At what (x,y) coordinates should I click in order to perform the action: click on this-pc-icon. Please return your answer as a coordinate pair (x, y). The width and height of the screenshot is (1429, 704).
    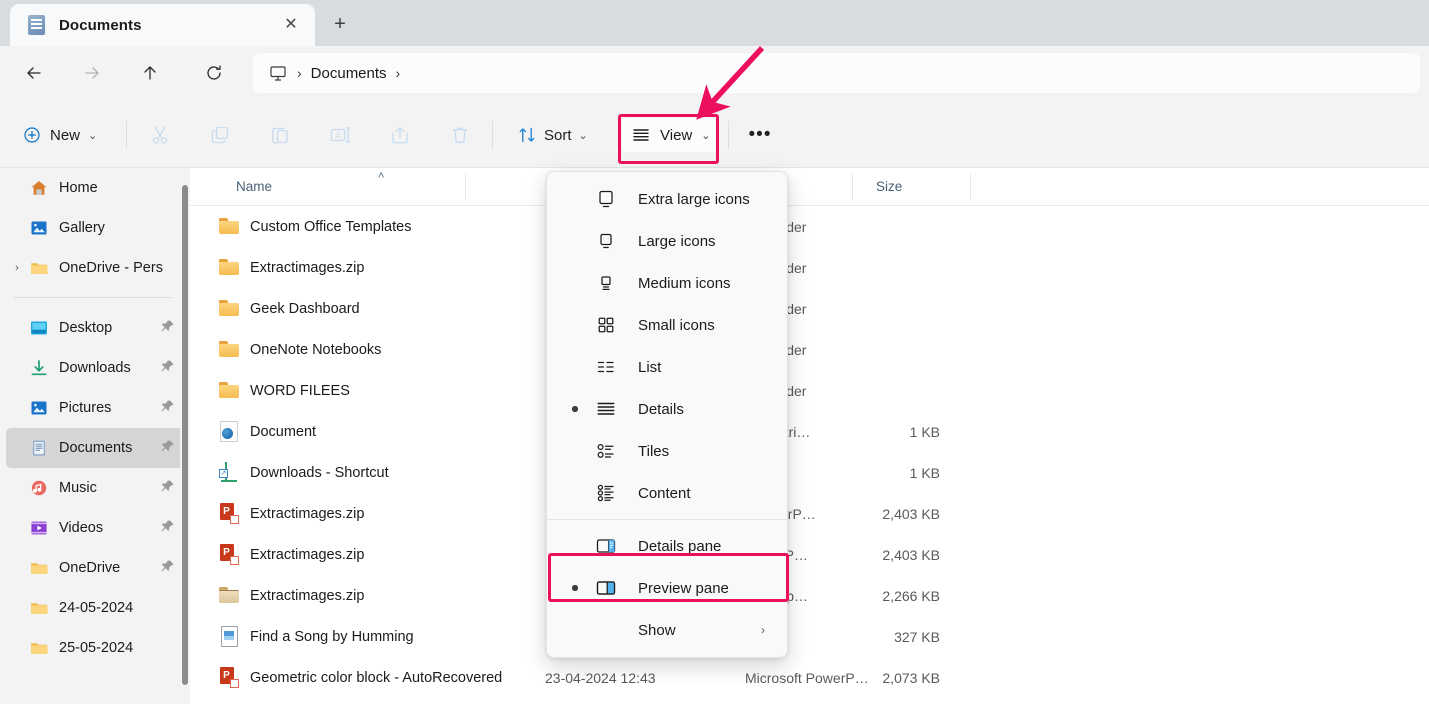
    Looking at the image, I should click on (278, 73).